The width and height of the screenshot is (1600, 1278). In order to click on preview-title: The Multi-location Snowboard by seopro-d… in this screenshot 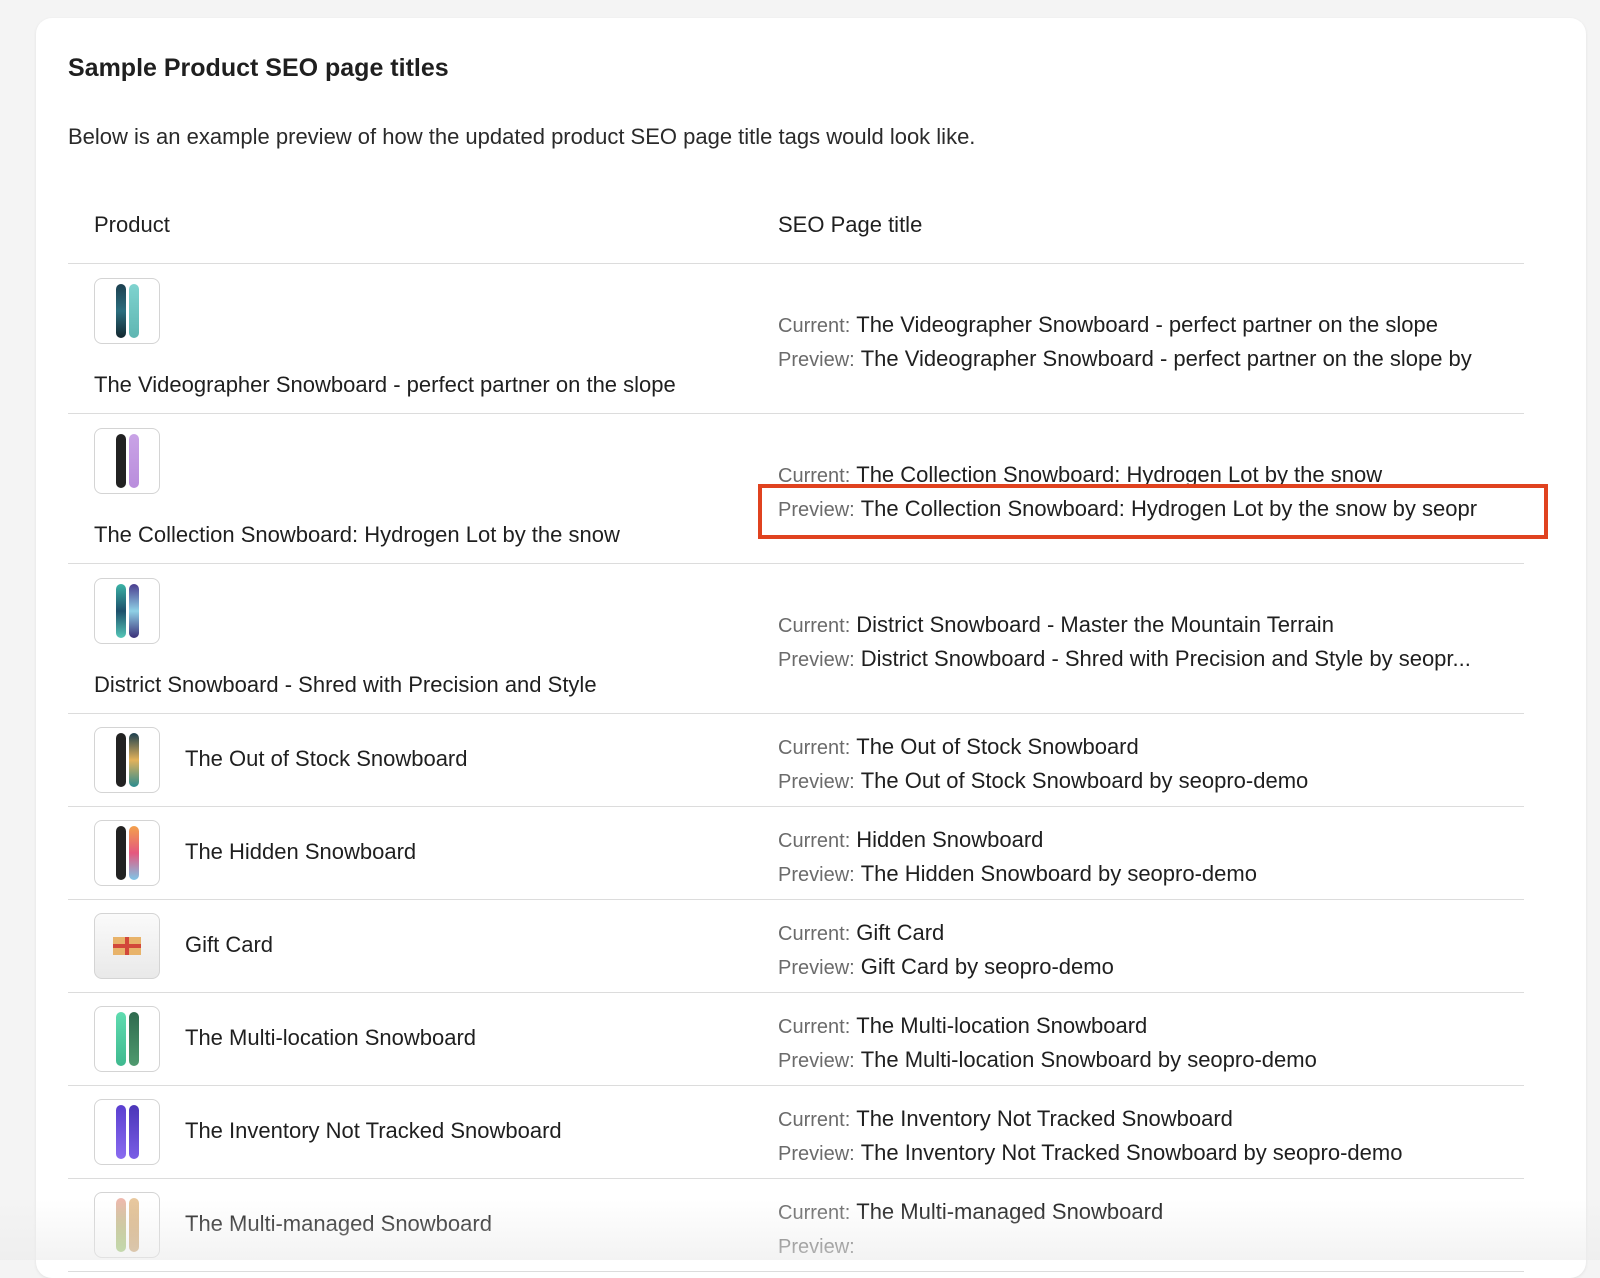, I will do `click(1088, 1059)`.